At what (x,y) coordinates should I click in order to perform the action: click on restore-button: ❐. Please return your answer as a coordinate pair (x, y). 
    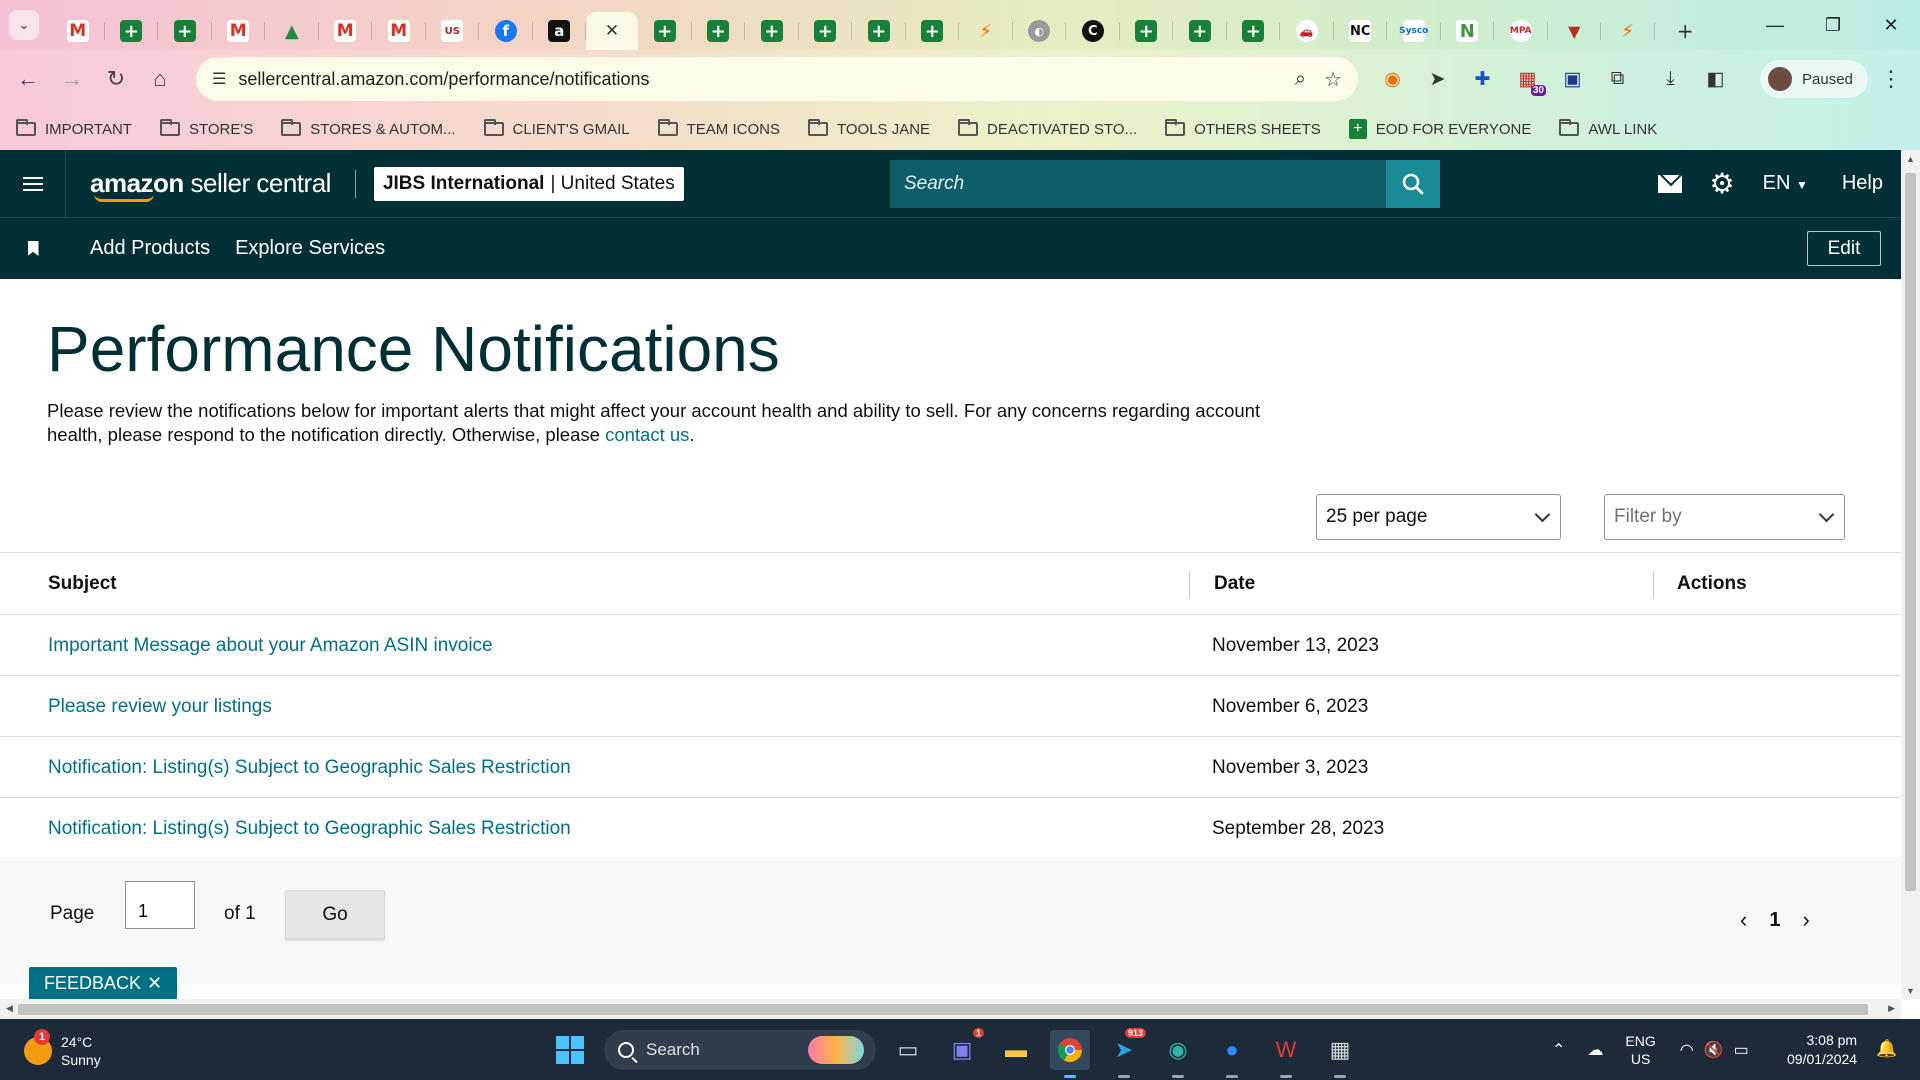
    Looking at the image, I should click on (1833, 25).